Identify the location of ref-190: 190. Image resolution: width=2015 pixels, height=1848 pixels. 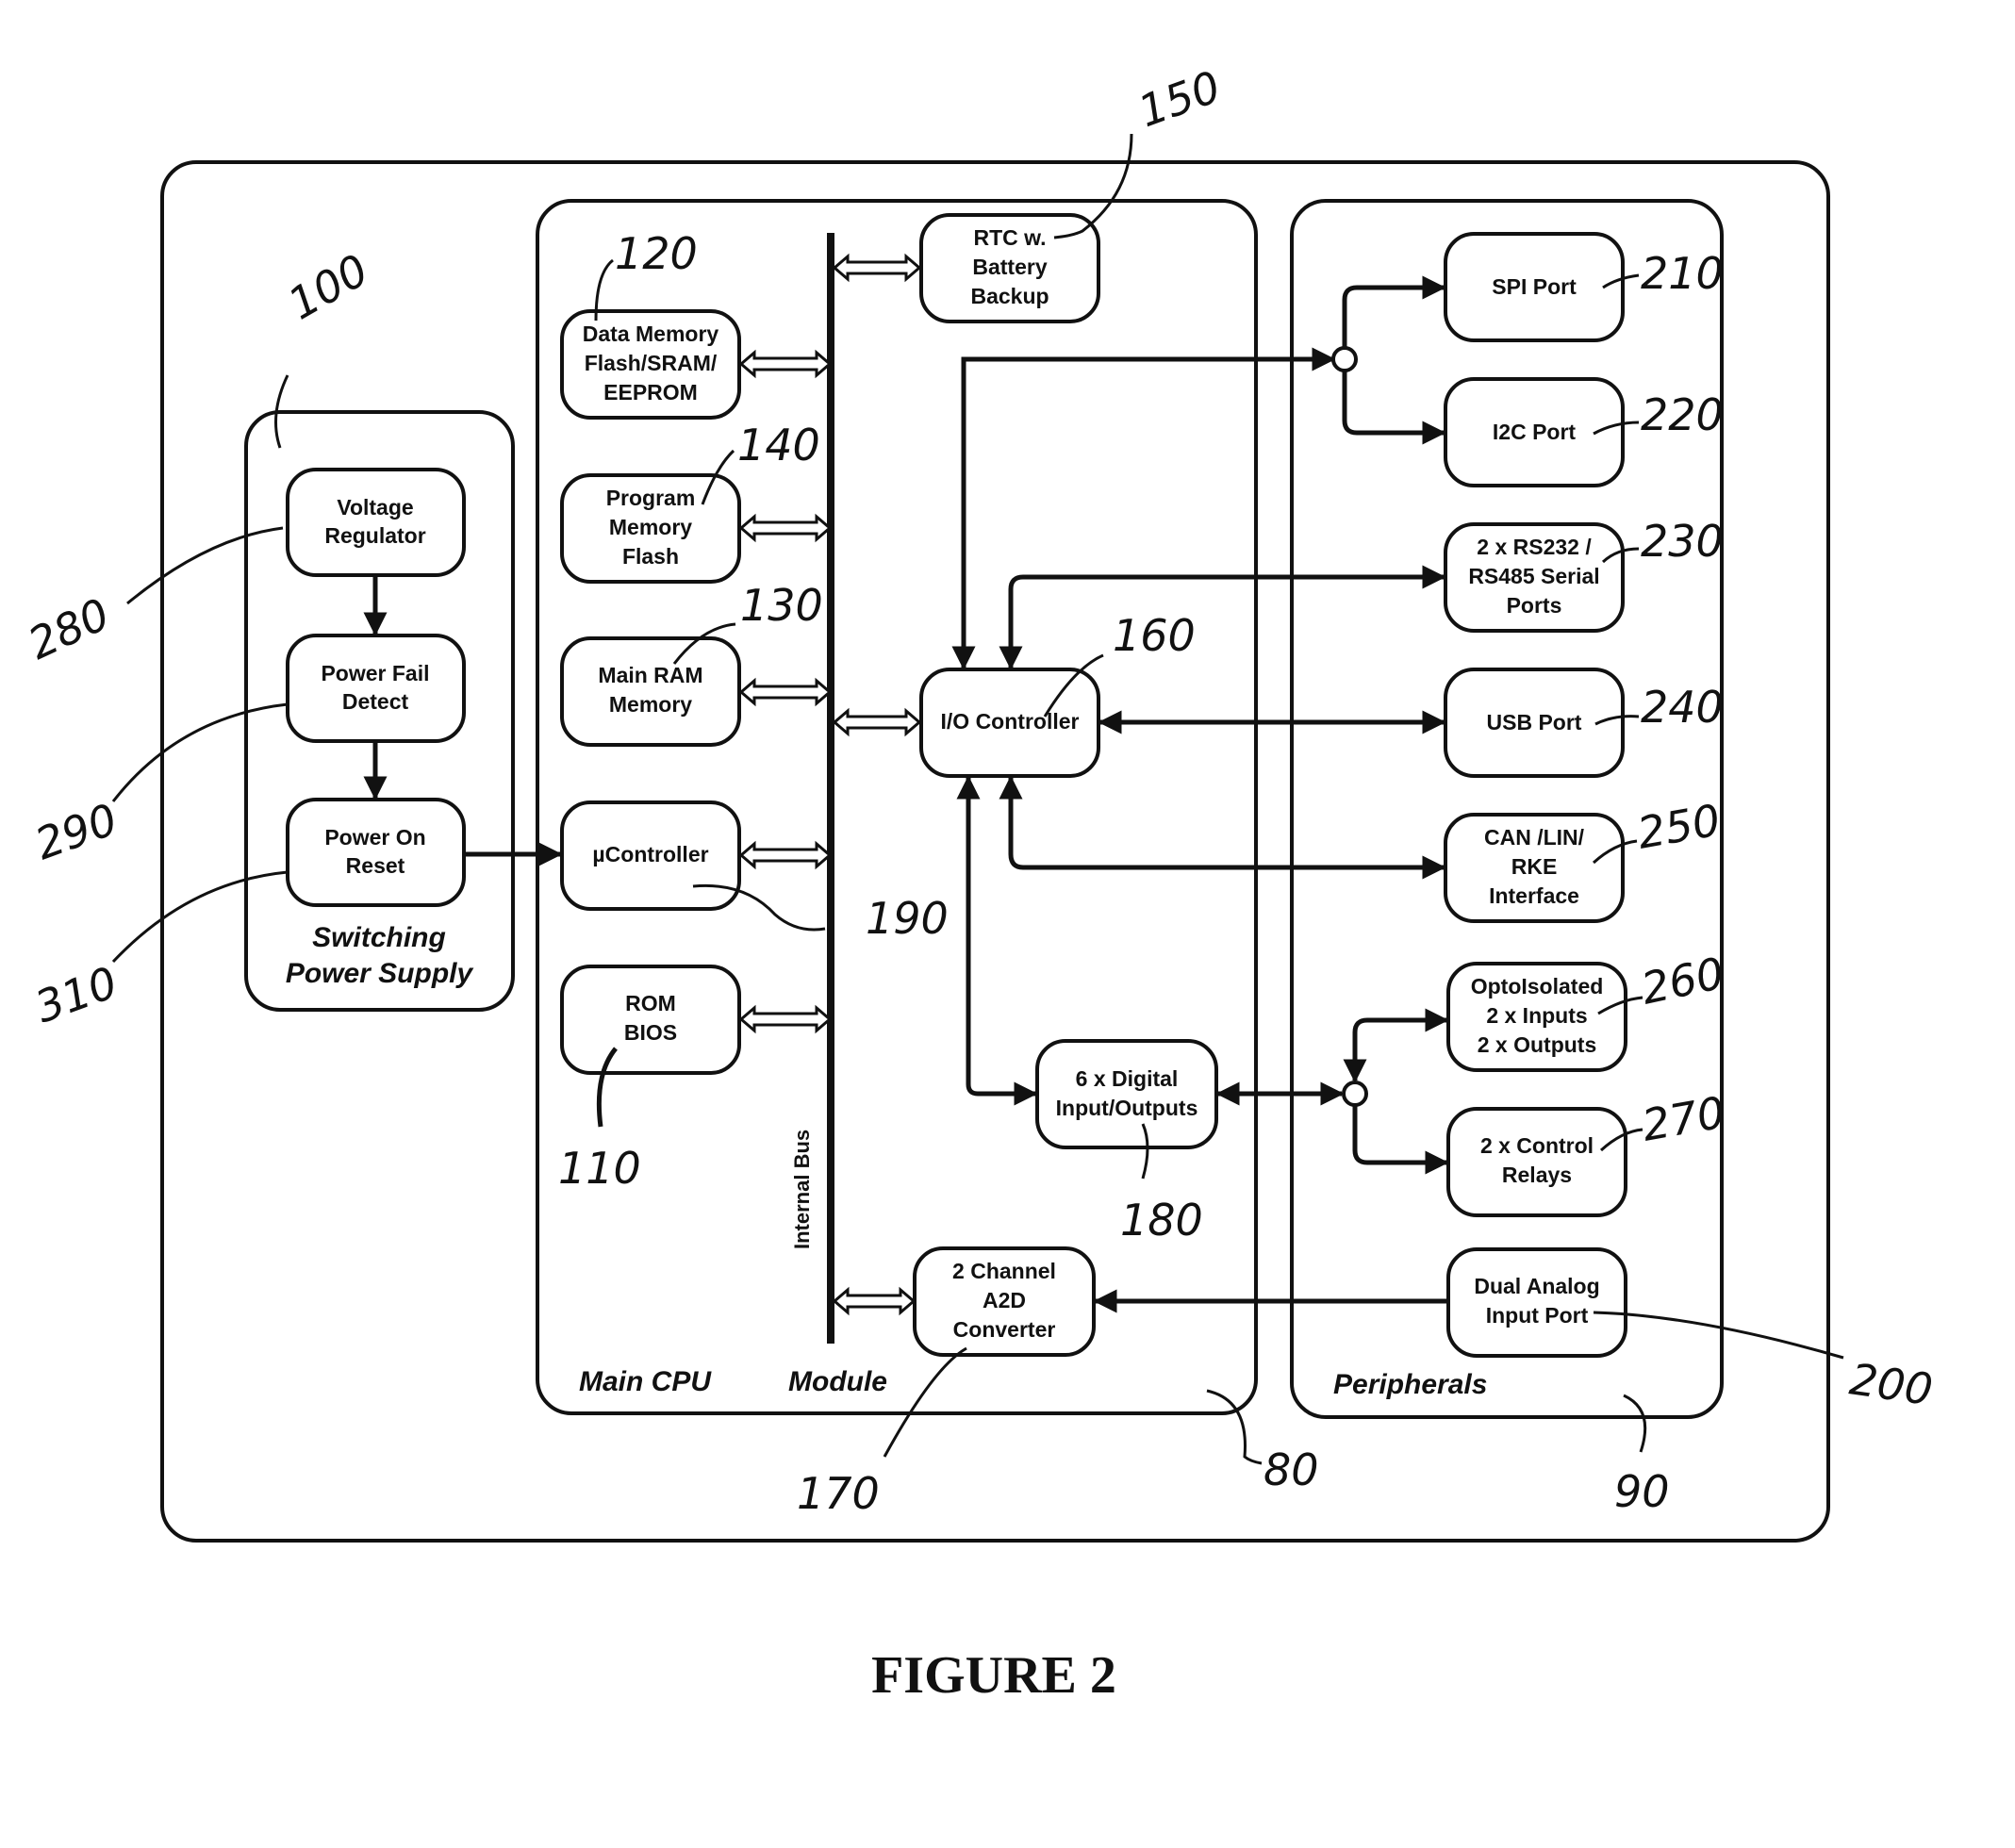
(907, 918).